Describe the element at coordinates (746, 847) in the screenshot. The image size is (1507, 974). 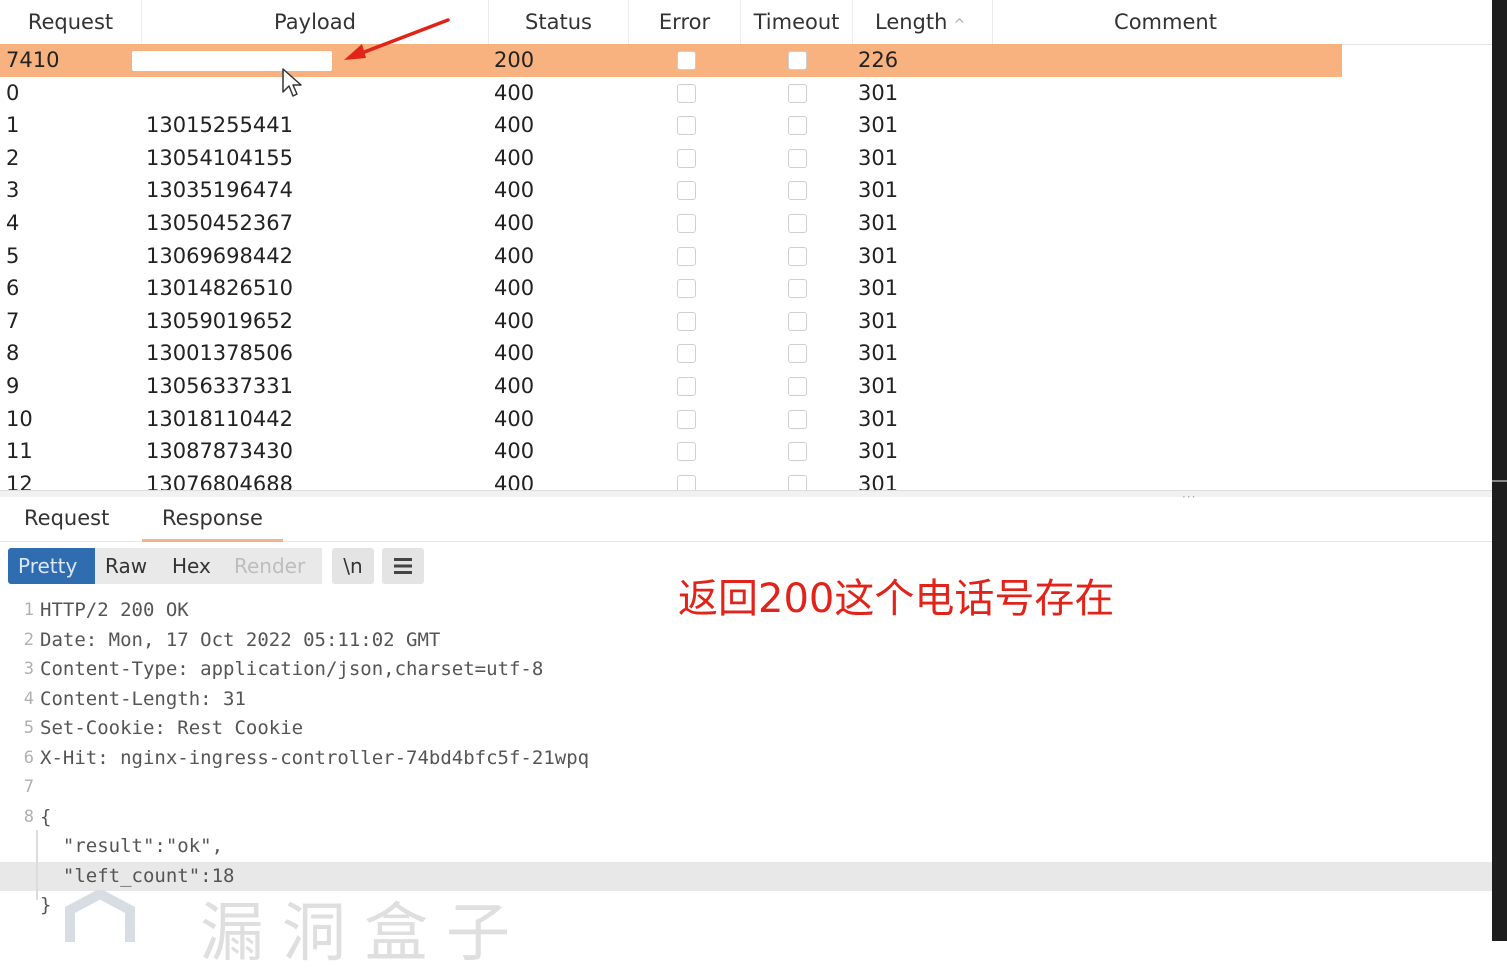
I see `code-line: "result":"ok",` at that location.